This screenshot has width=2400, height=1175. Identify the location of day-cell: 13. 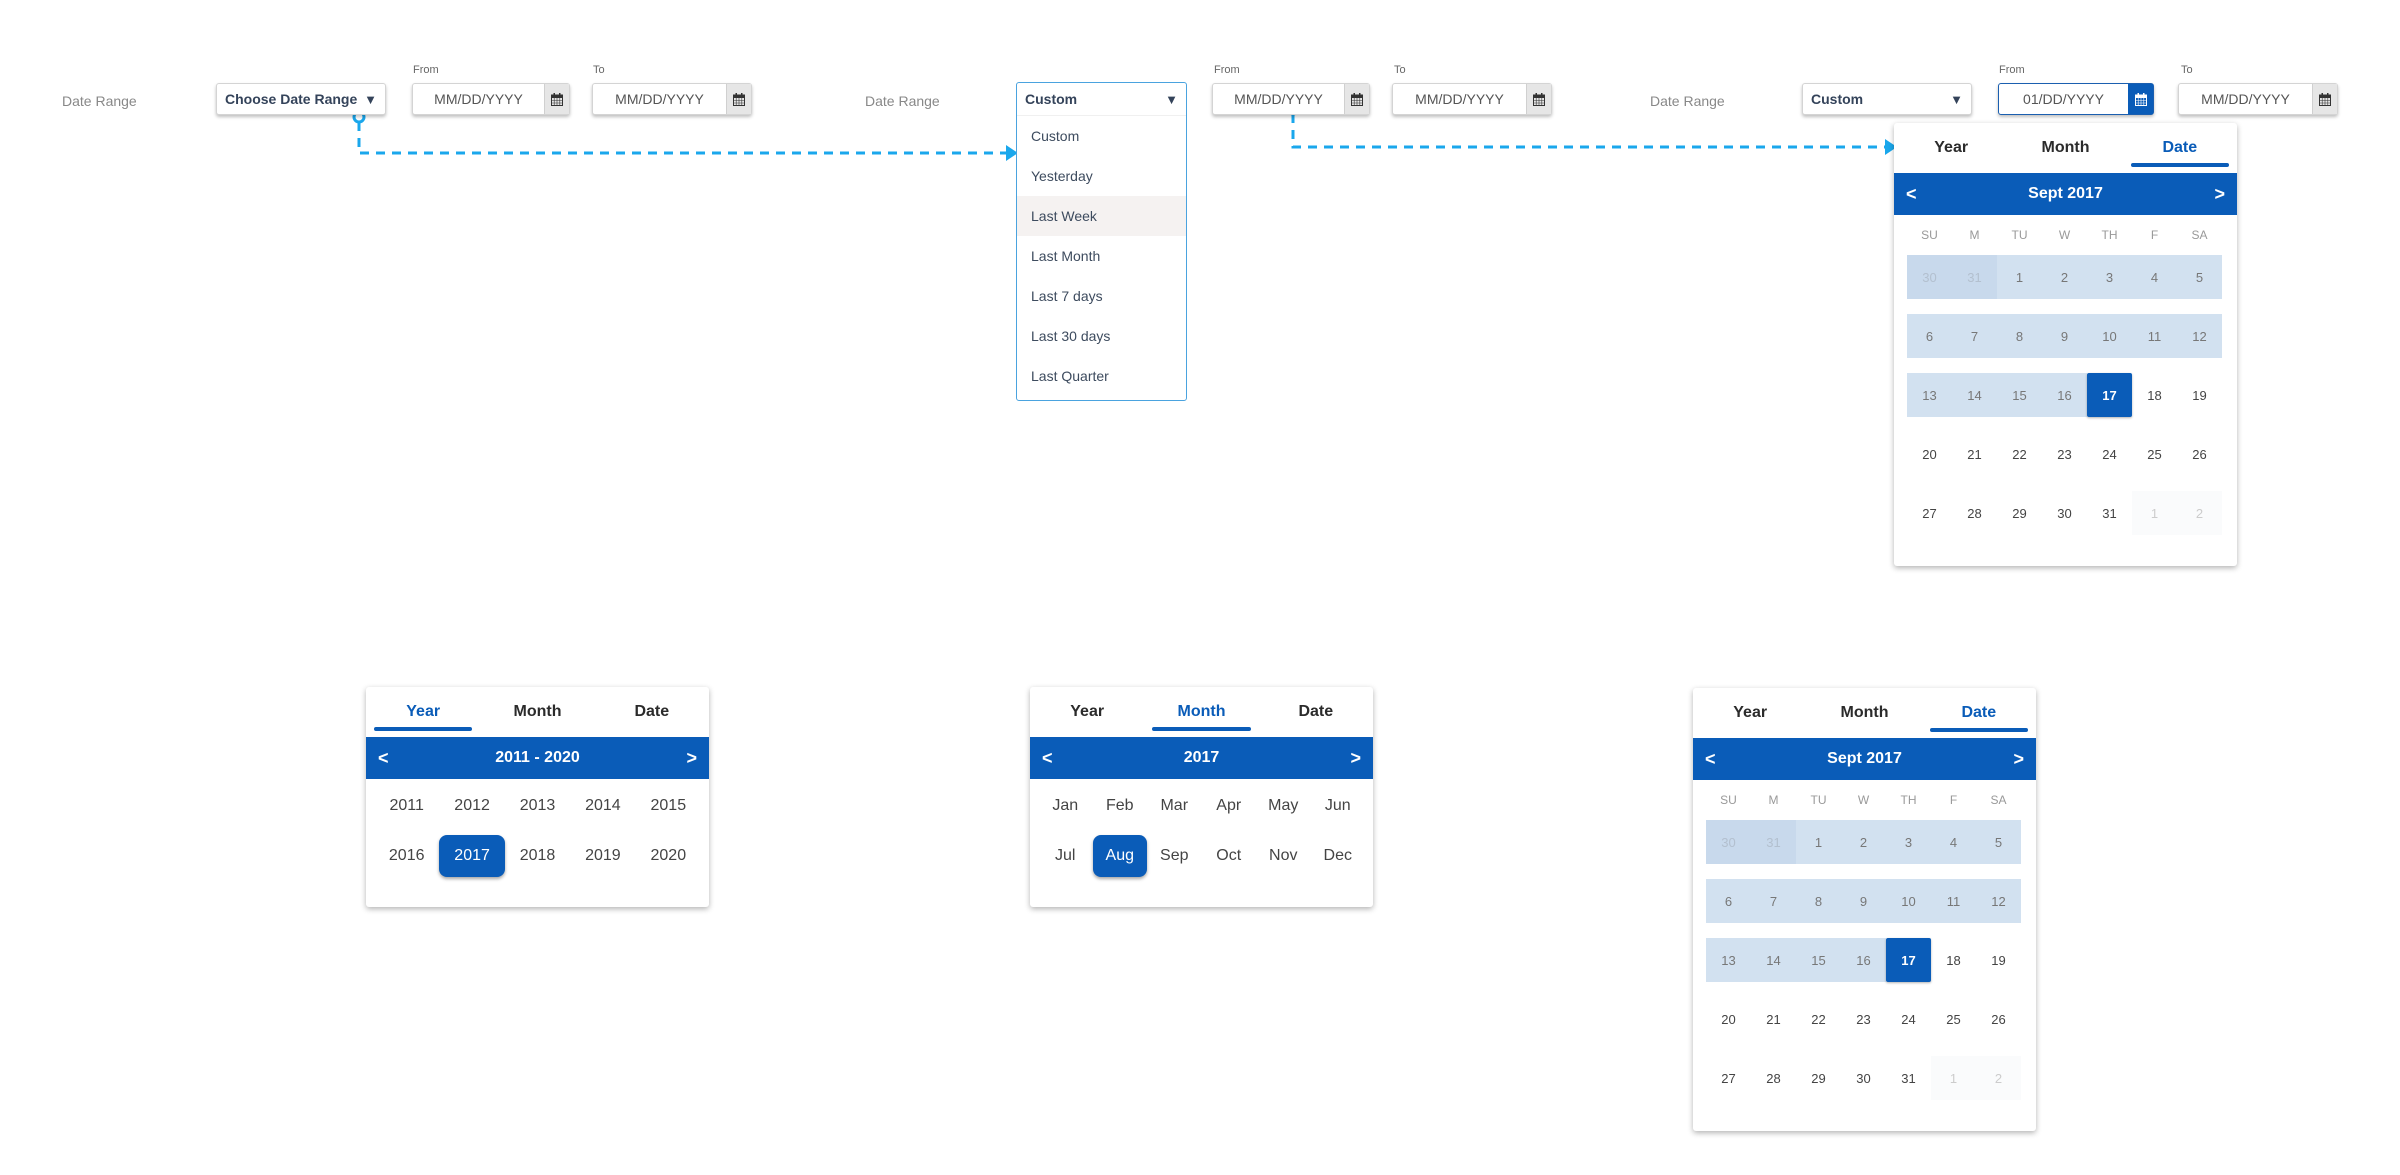
(1728, 960).